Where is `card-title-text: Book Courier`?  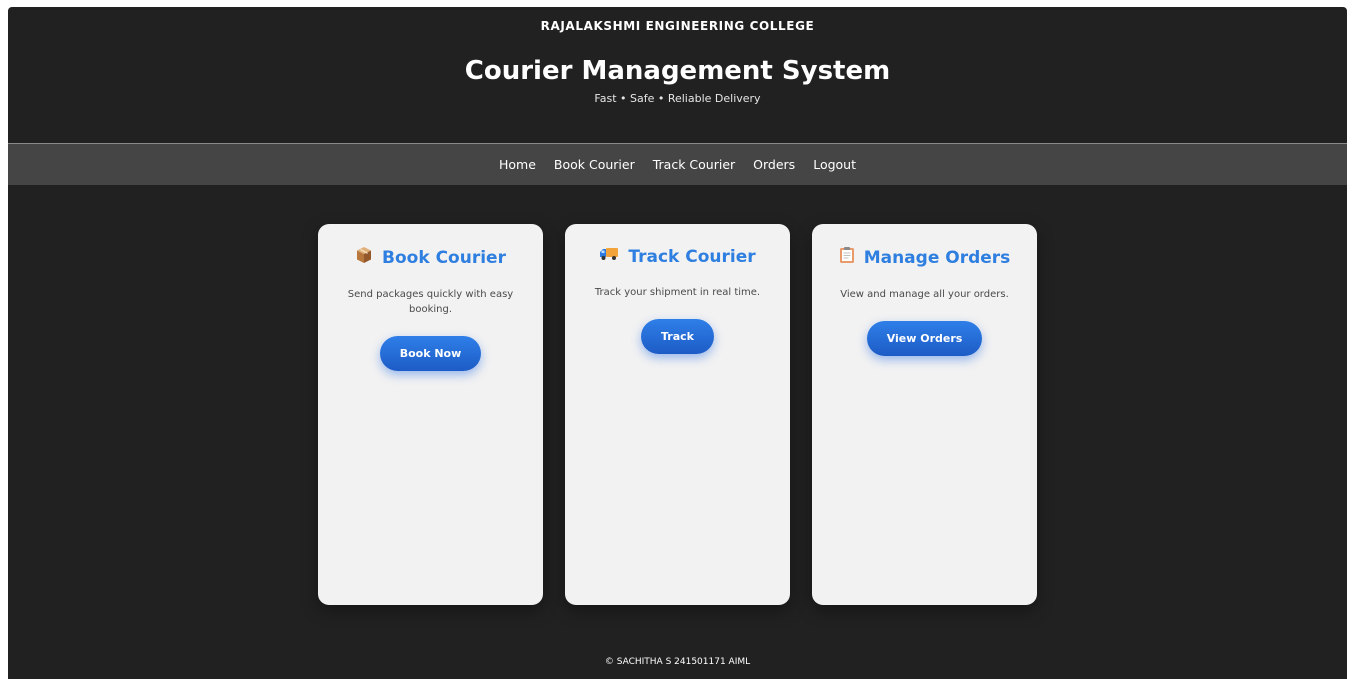 card-title-text: Book Courier is located at coordinates (444, 257).